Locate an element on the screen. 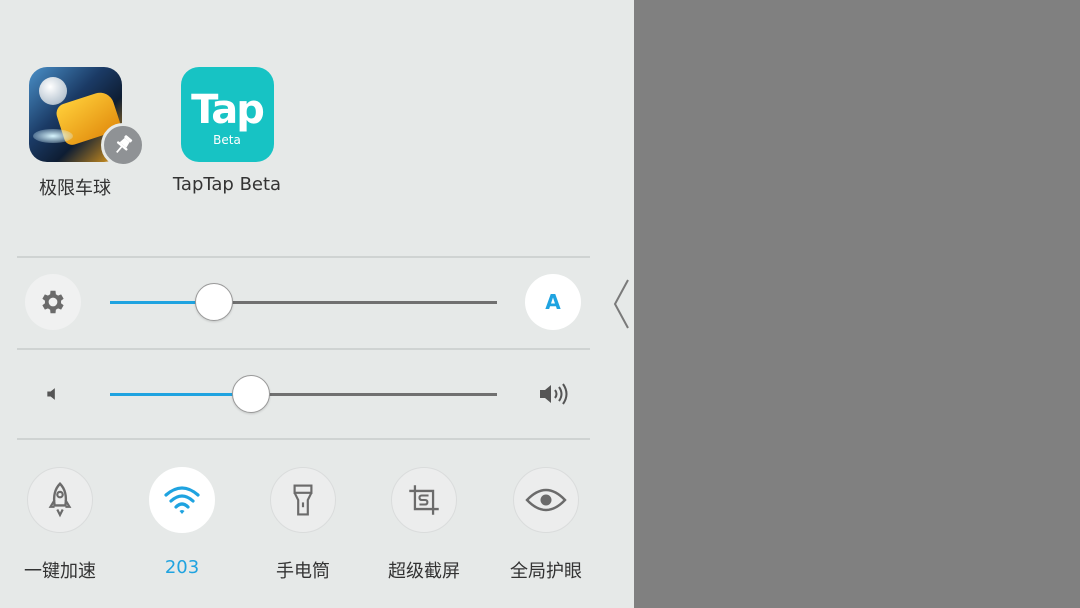 The height and width of the screenshot is (608, 1080). toggle-label: 手电筒 is located at coordinates (303, 571).